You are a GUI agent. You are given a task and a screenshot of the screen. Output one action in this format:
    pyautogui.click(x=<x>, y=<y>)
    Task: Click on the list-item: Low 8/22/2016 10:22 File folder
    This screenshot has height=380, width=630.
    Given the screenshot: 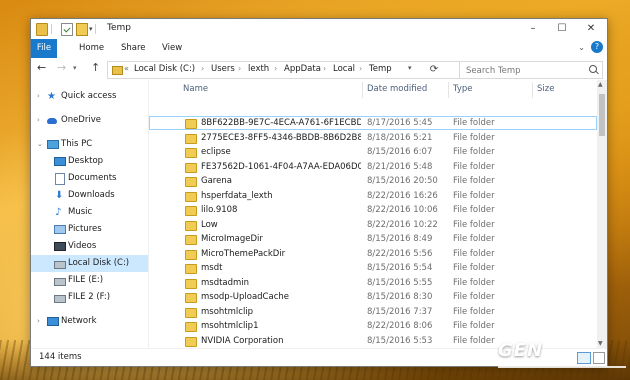 What is the action you would take?
    pyautogui.click(x=373, y=225)
    